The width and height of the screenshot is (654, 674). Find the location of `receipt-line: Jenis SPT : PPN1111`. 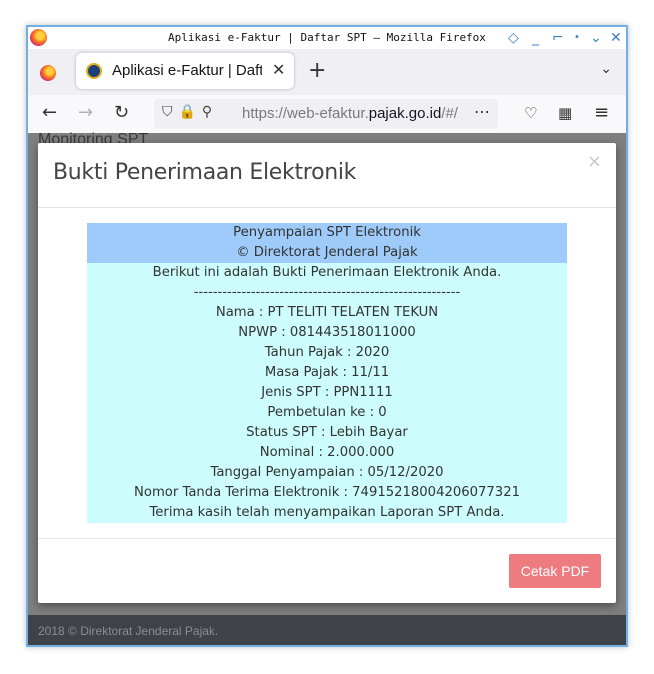

receipt-line: Jenis SPT : PPN1111 is located at coordinates (327, 392).